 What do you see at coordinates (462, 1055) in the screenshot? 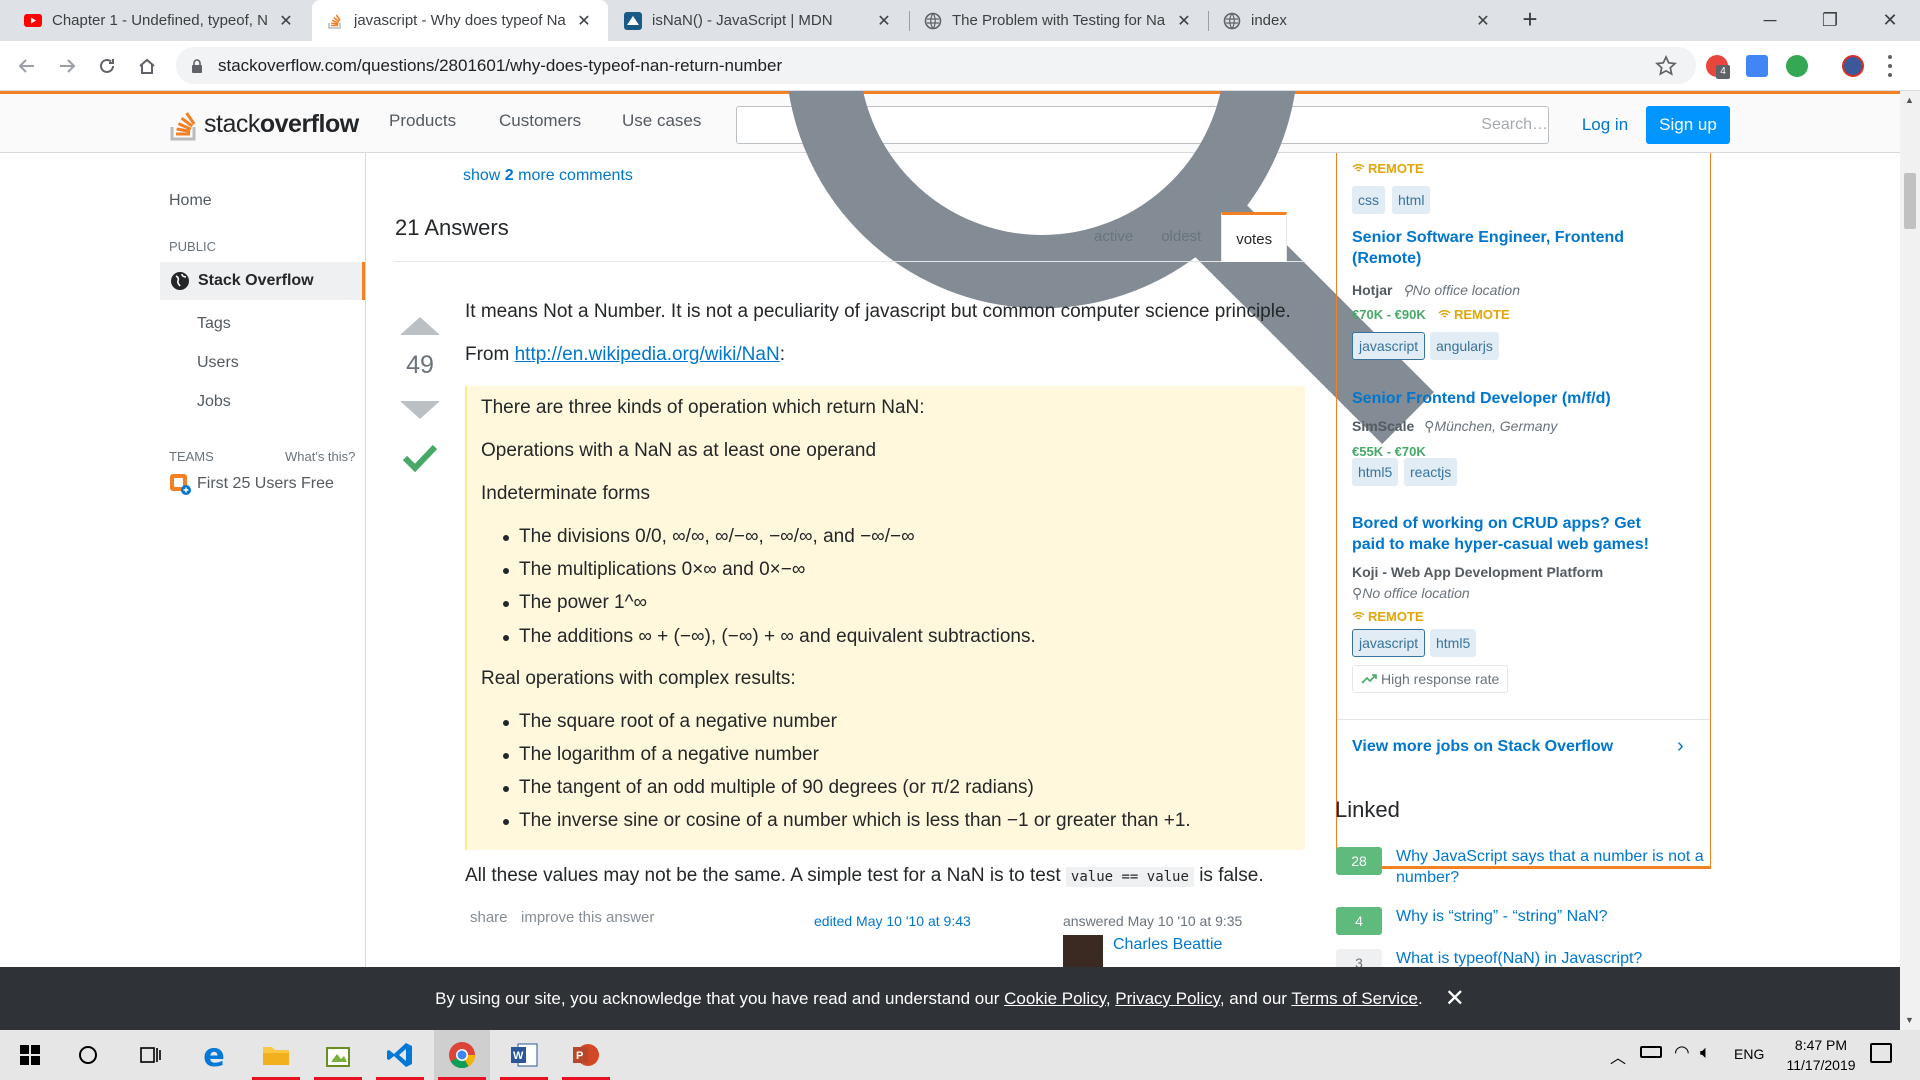
I see `chrome-app` at bounding box center [462, 1055].